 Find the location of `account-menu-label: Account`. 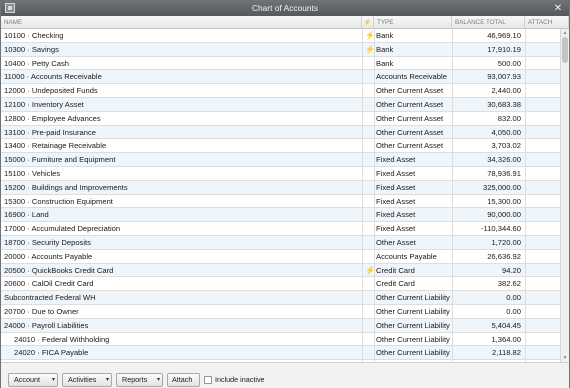

account-menu-label: Account is located at coordinates (27, 379).